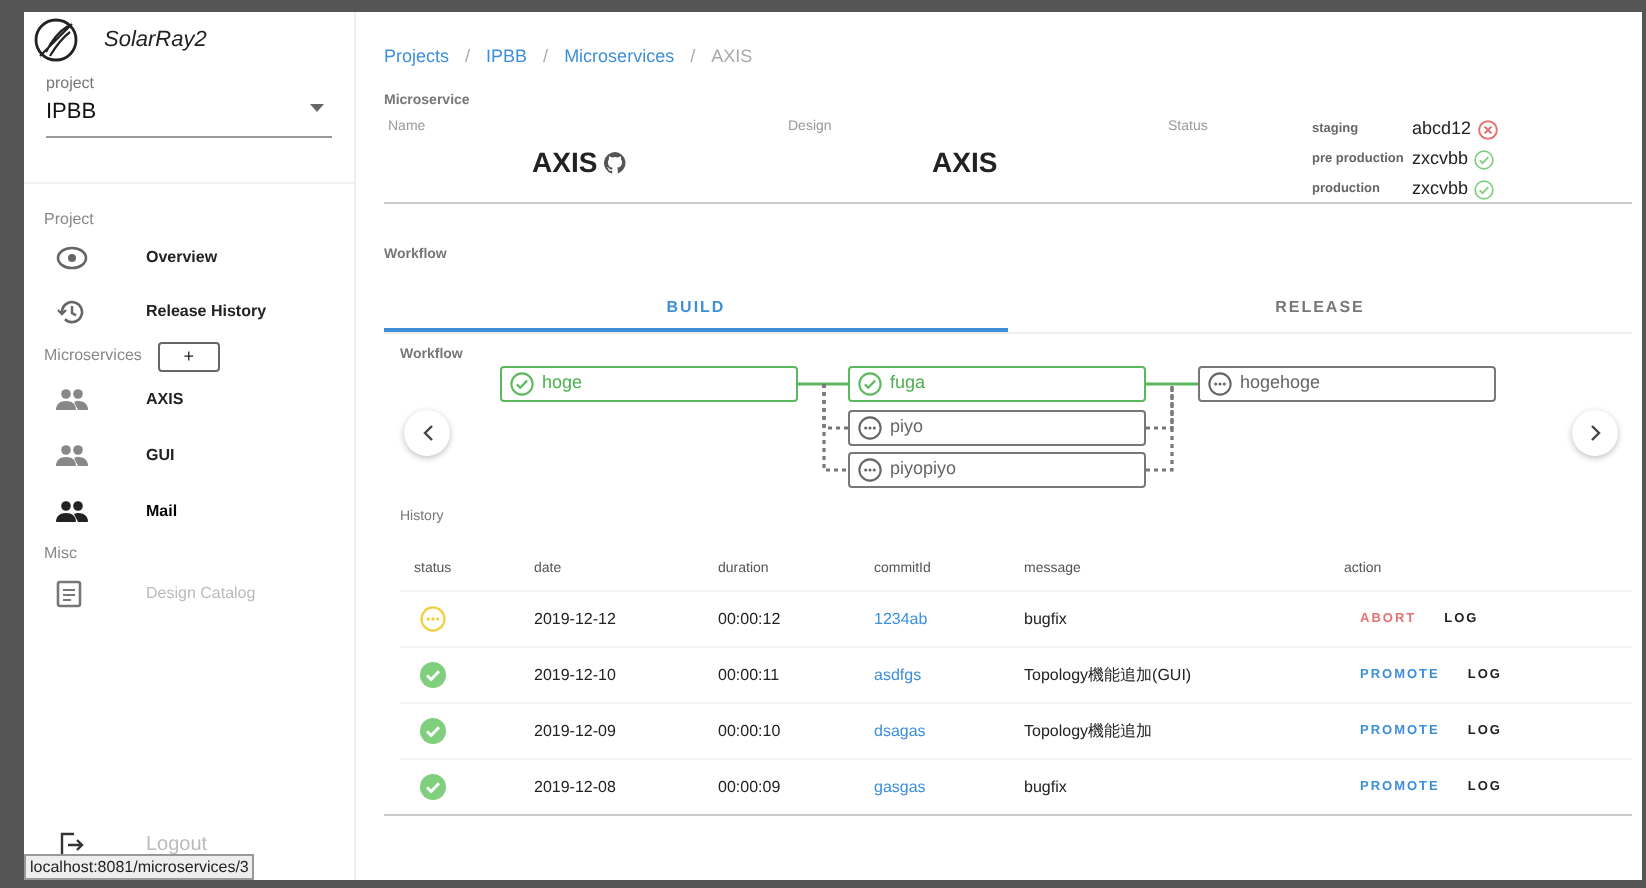 Image resolution: width=1646 pixels, height=888 pixels. I want to click on nav-item: GUI, so click(189, 455).